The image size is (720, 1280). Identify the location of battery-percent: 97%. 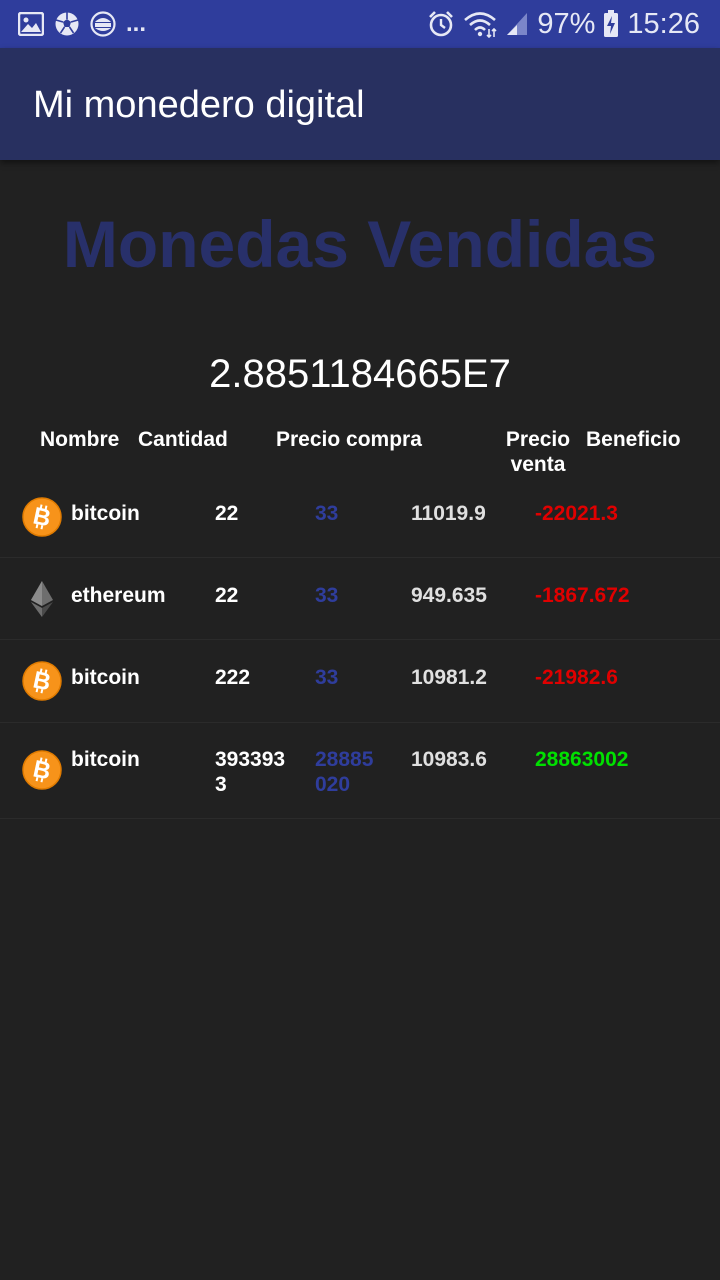
(566, 23).